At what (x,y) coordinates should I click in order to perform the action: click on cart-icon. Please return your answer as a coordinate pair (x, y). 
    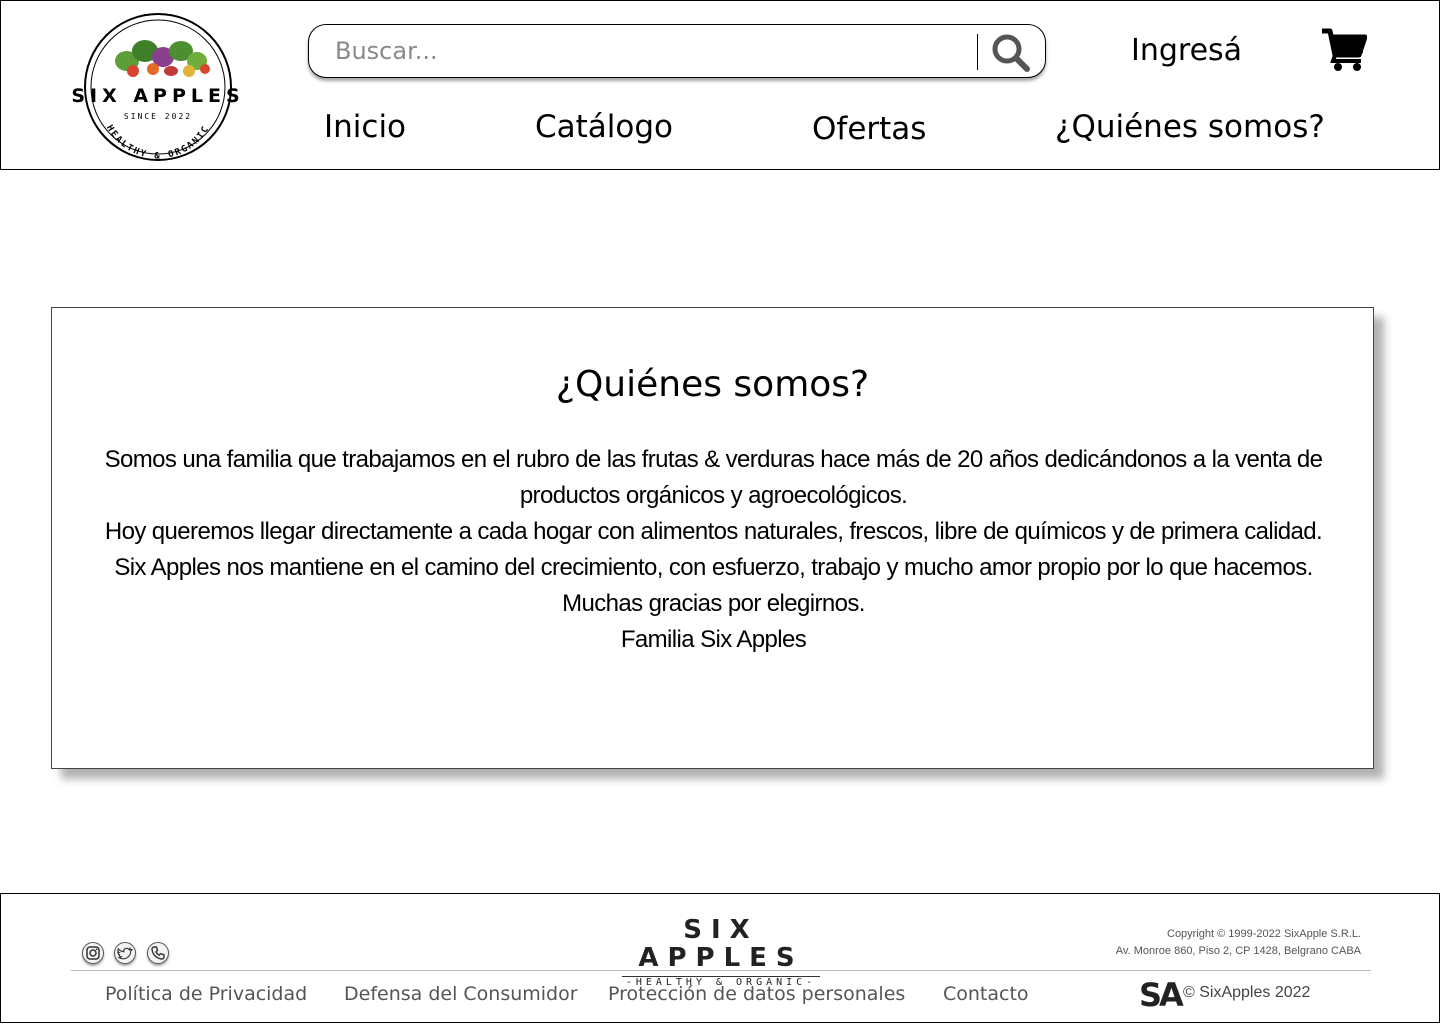
    Looking at the image, I should click on (1345, 49).